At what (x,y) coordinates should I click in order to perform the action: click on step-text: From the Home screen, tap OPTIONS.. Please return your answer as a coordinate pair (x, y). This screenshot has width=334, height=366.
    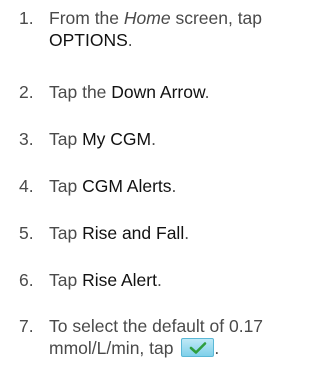
    Looking at the image, I should click on (156, 29).